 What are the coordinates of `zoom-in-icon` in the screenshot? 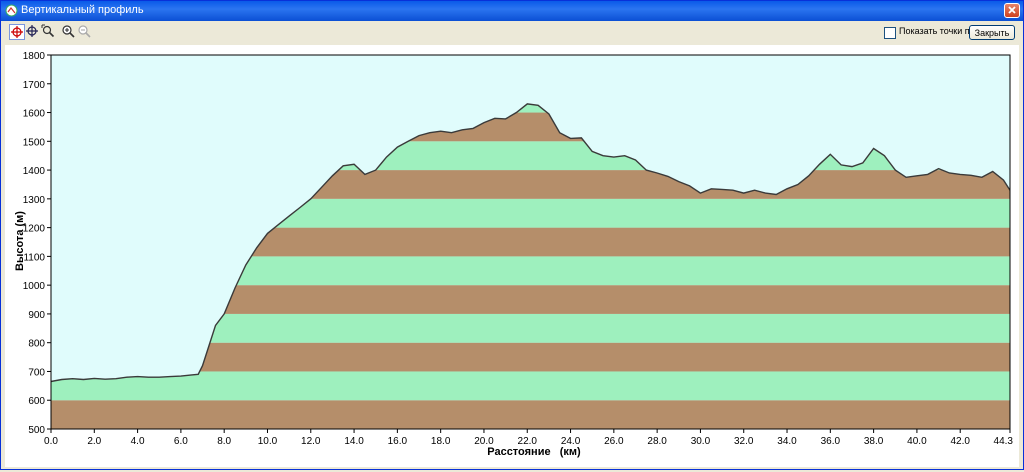 It's located at (68, 31).